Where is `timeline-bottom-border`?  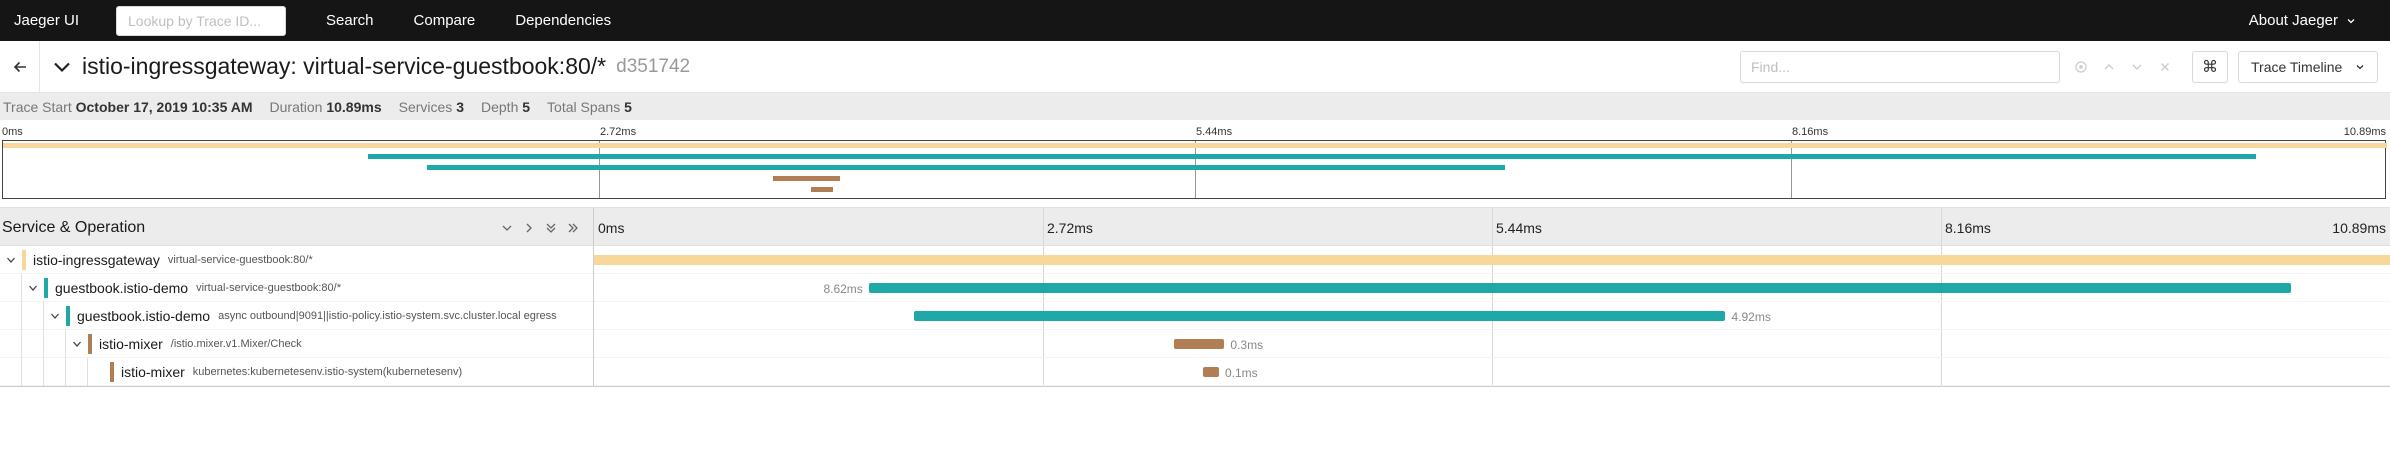 timeline-bottom-border is located at coordinates (1195, 386).